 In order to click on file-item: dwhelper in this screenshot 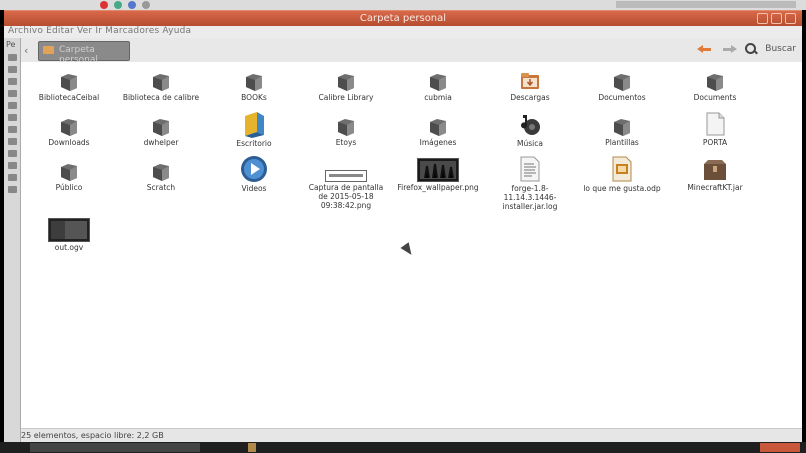, I will do `click(161, 131)`.